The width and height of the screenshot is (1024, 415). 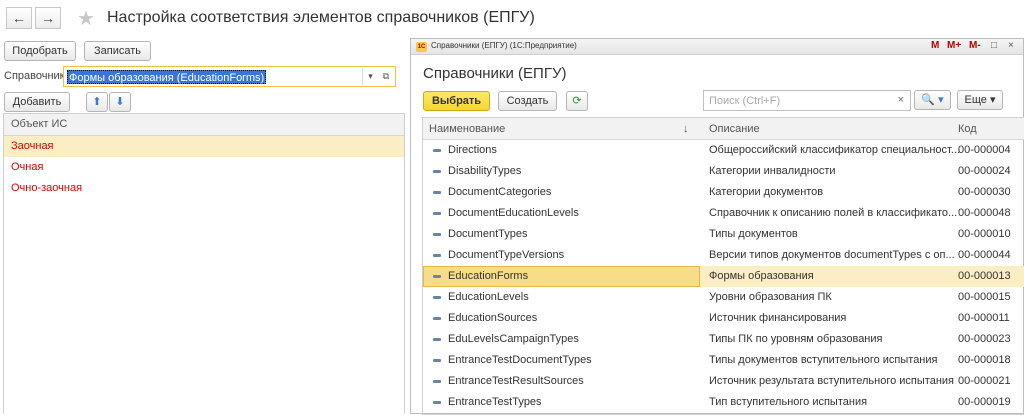 What do you see at coordinates (935, 45) in the screenshot?
I see `memory-m-button: M` at bounding box center [935, 45].